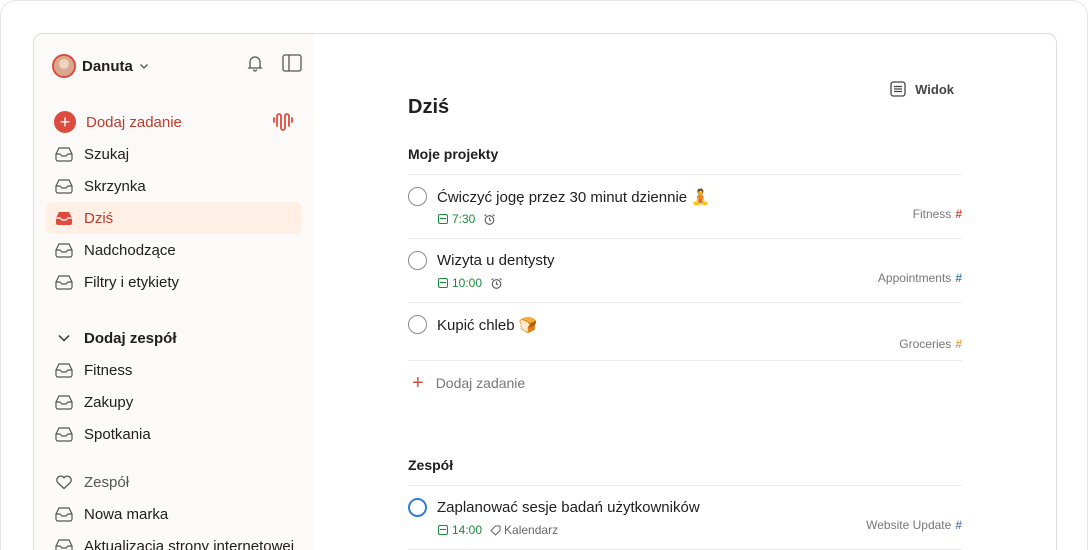  Describe the element at coordinates (126, 514) in the screenshot. I see `sidebar-item-label: Nowa marka` at that location.